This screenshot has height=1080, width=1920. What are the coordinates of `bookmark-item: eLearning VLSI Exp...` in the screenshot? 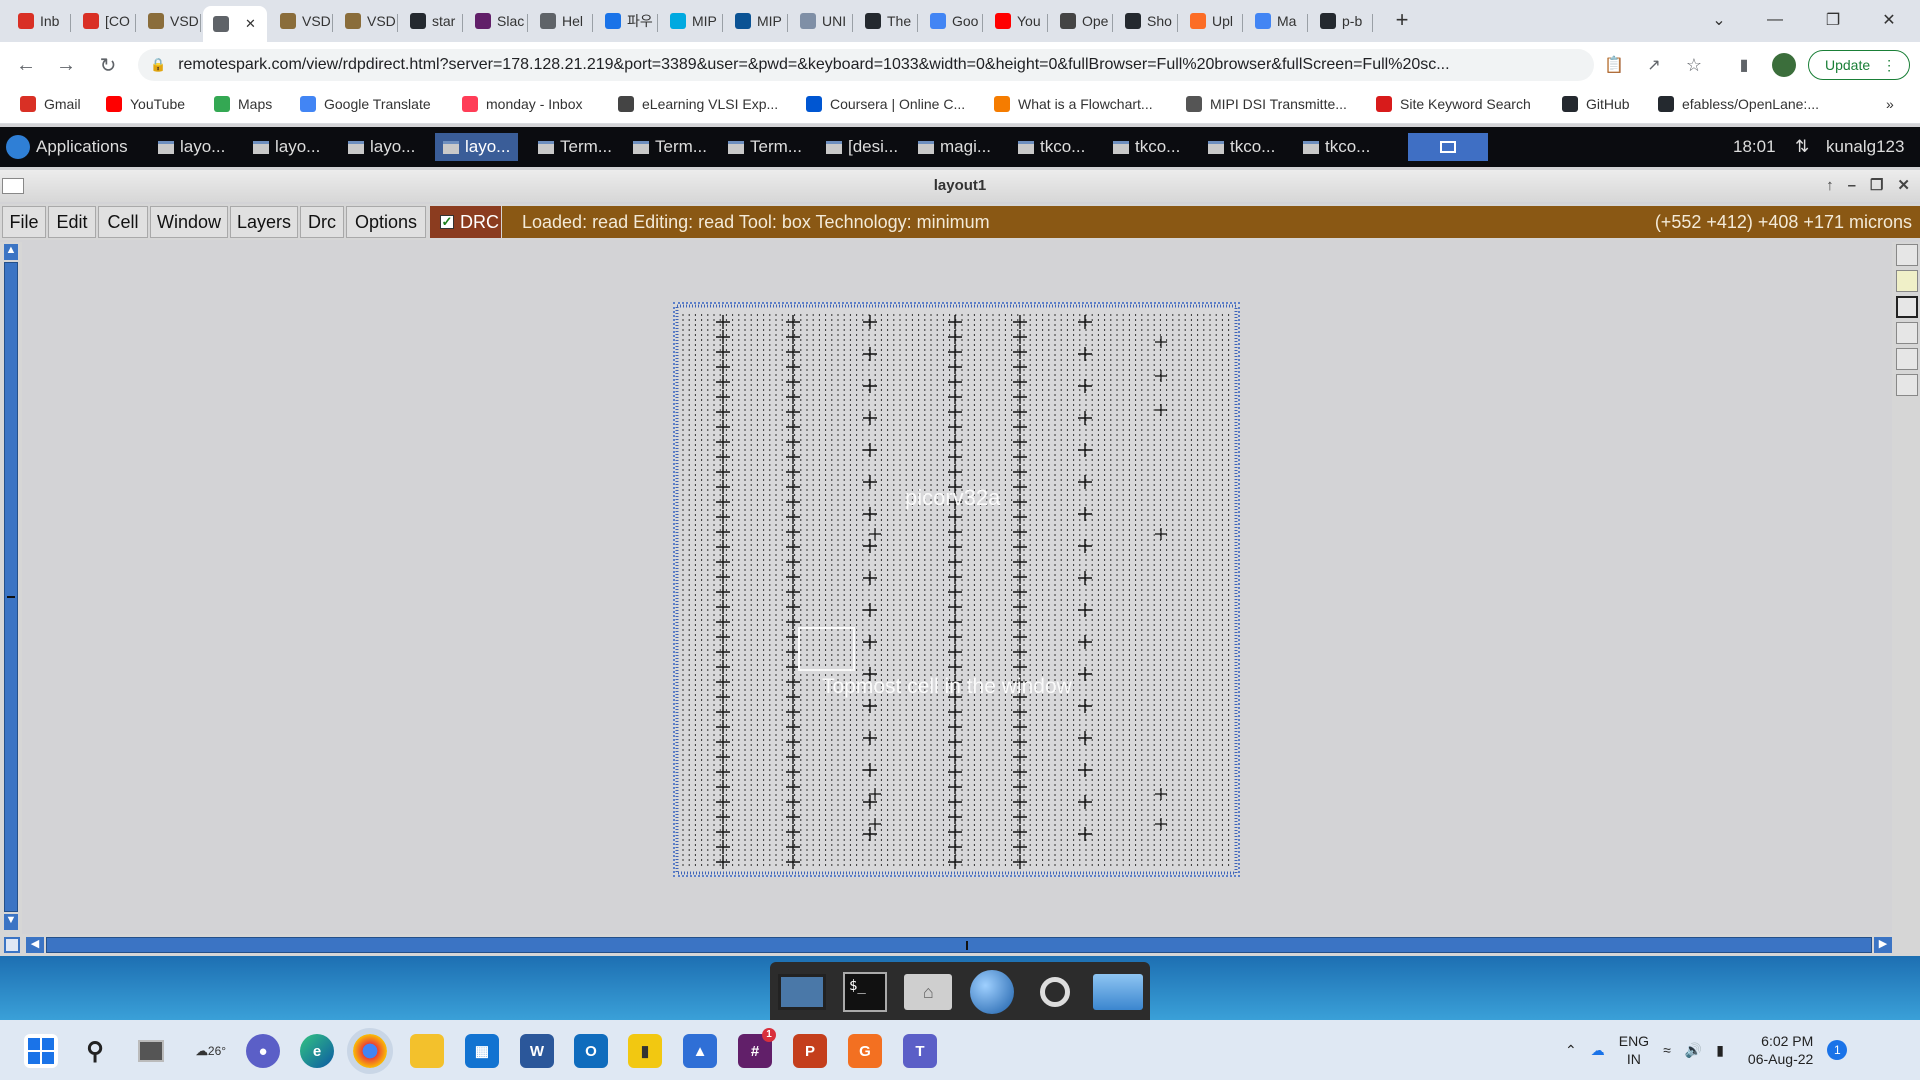 It's located at (698, 104).